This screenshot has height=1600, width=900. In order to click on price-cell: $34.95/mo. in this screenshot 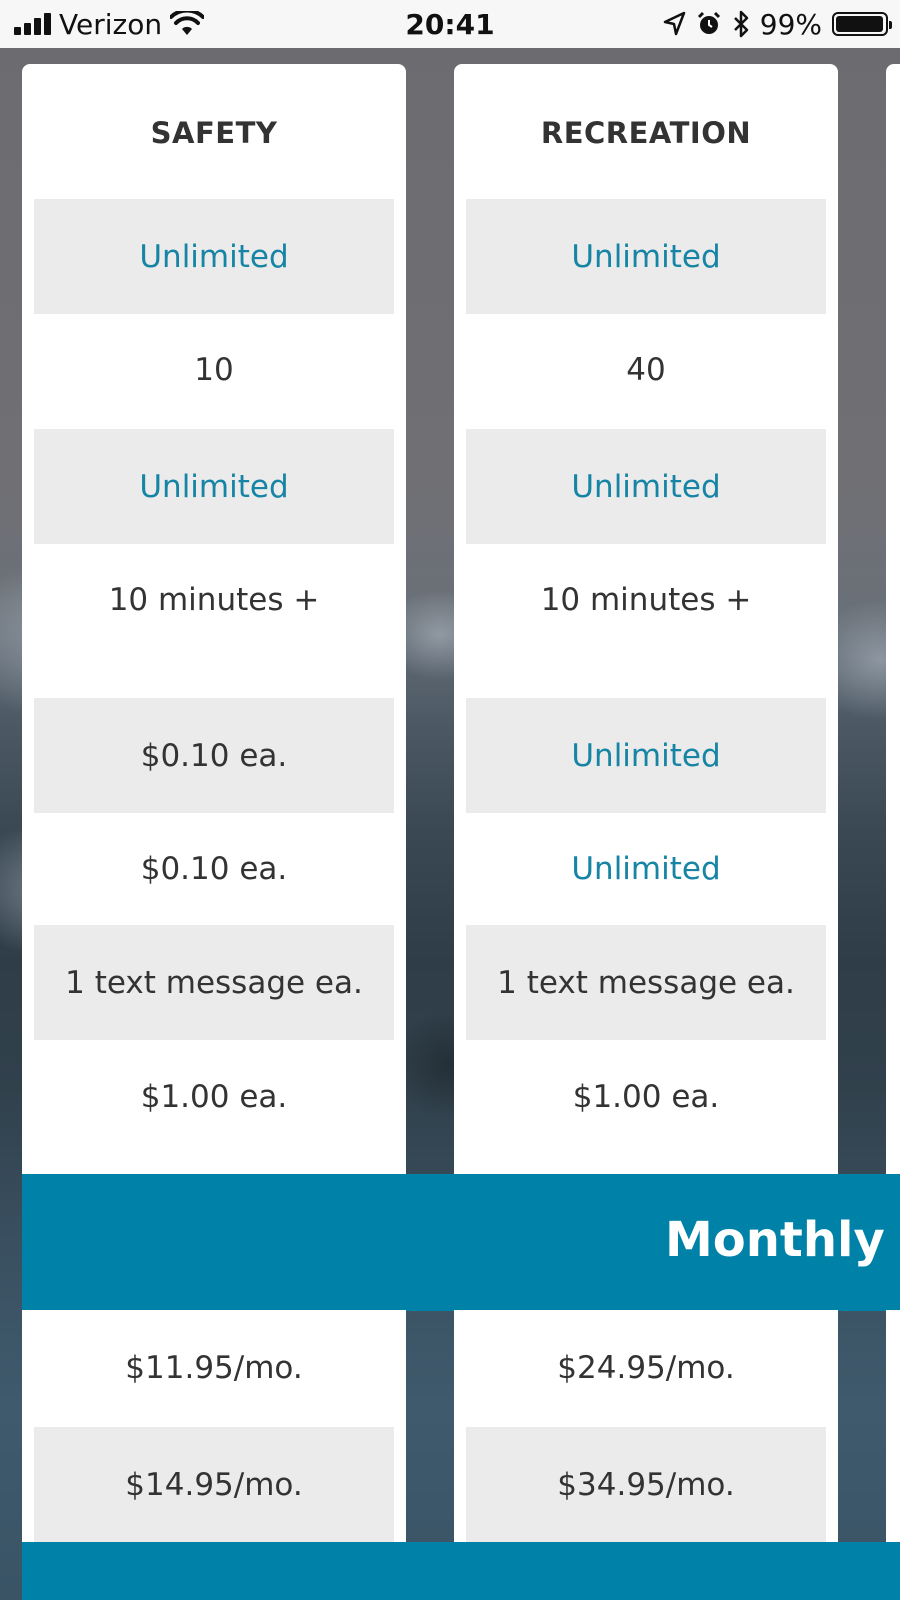, I will do `click(646, 1484)`.